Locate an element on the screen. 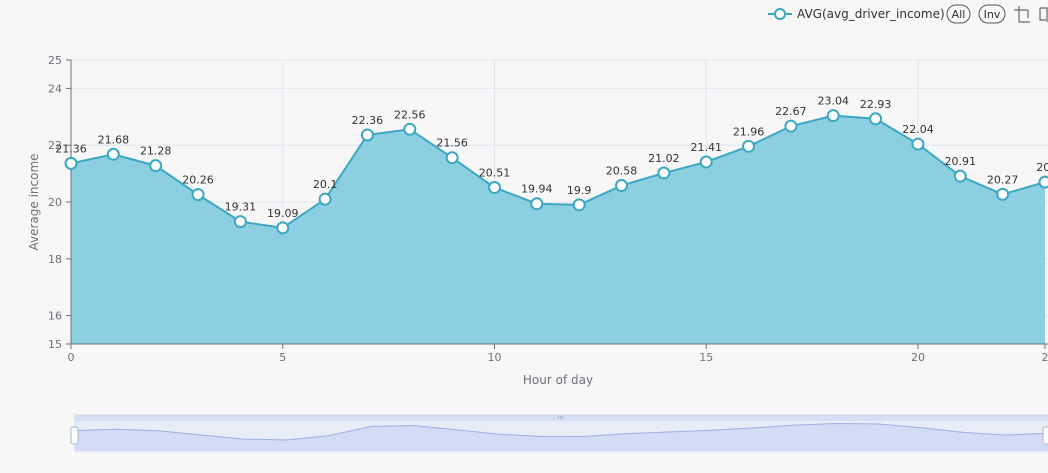  x-axis-title: Hour of day is located at coordinates (558, 380).